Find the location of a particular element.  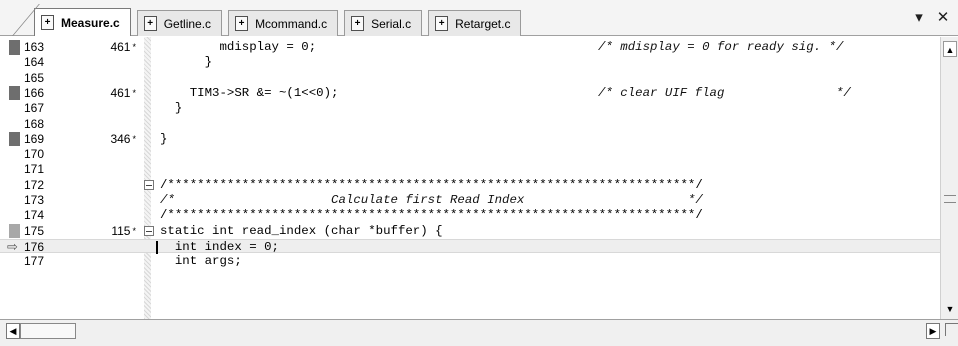

tab-retarget-c: + Retarget.c is located at coordinates (475, 23).